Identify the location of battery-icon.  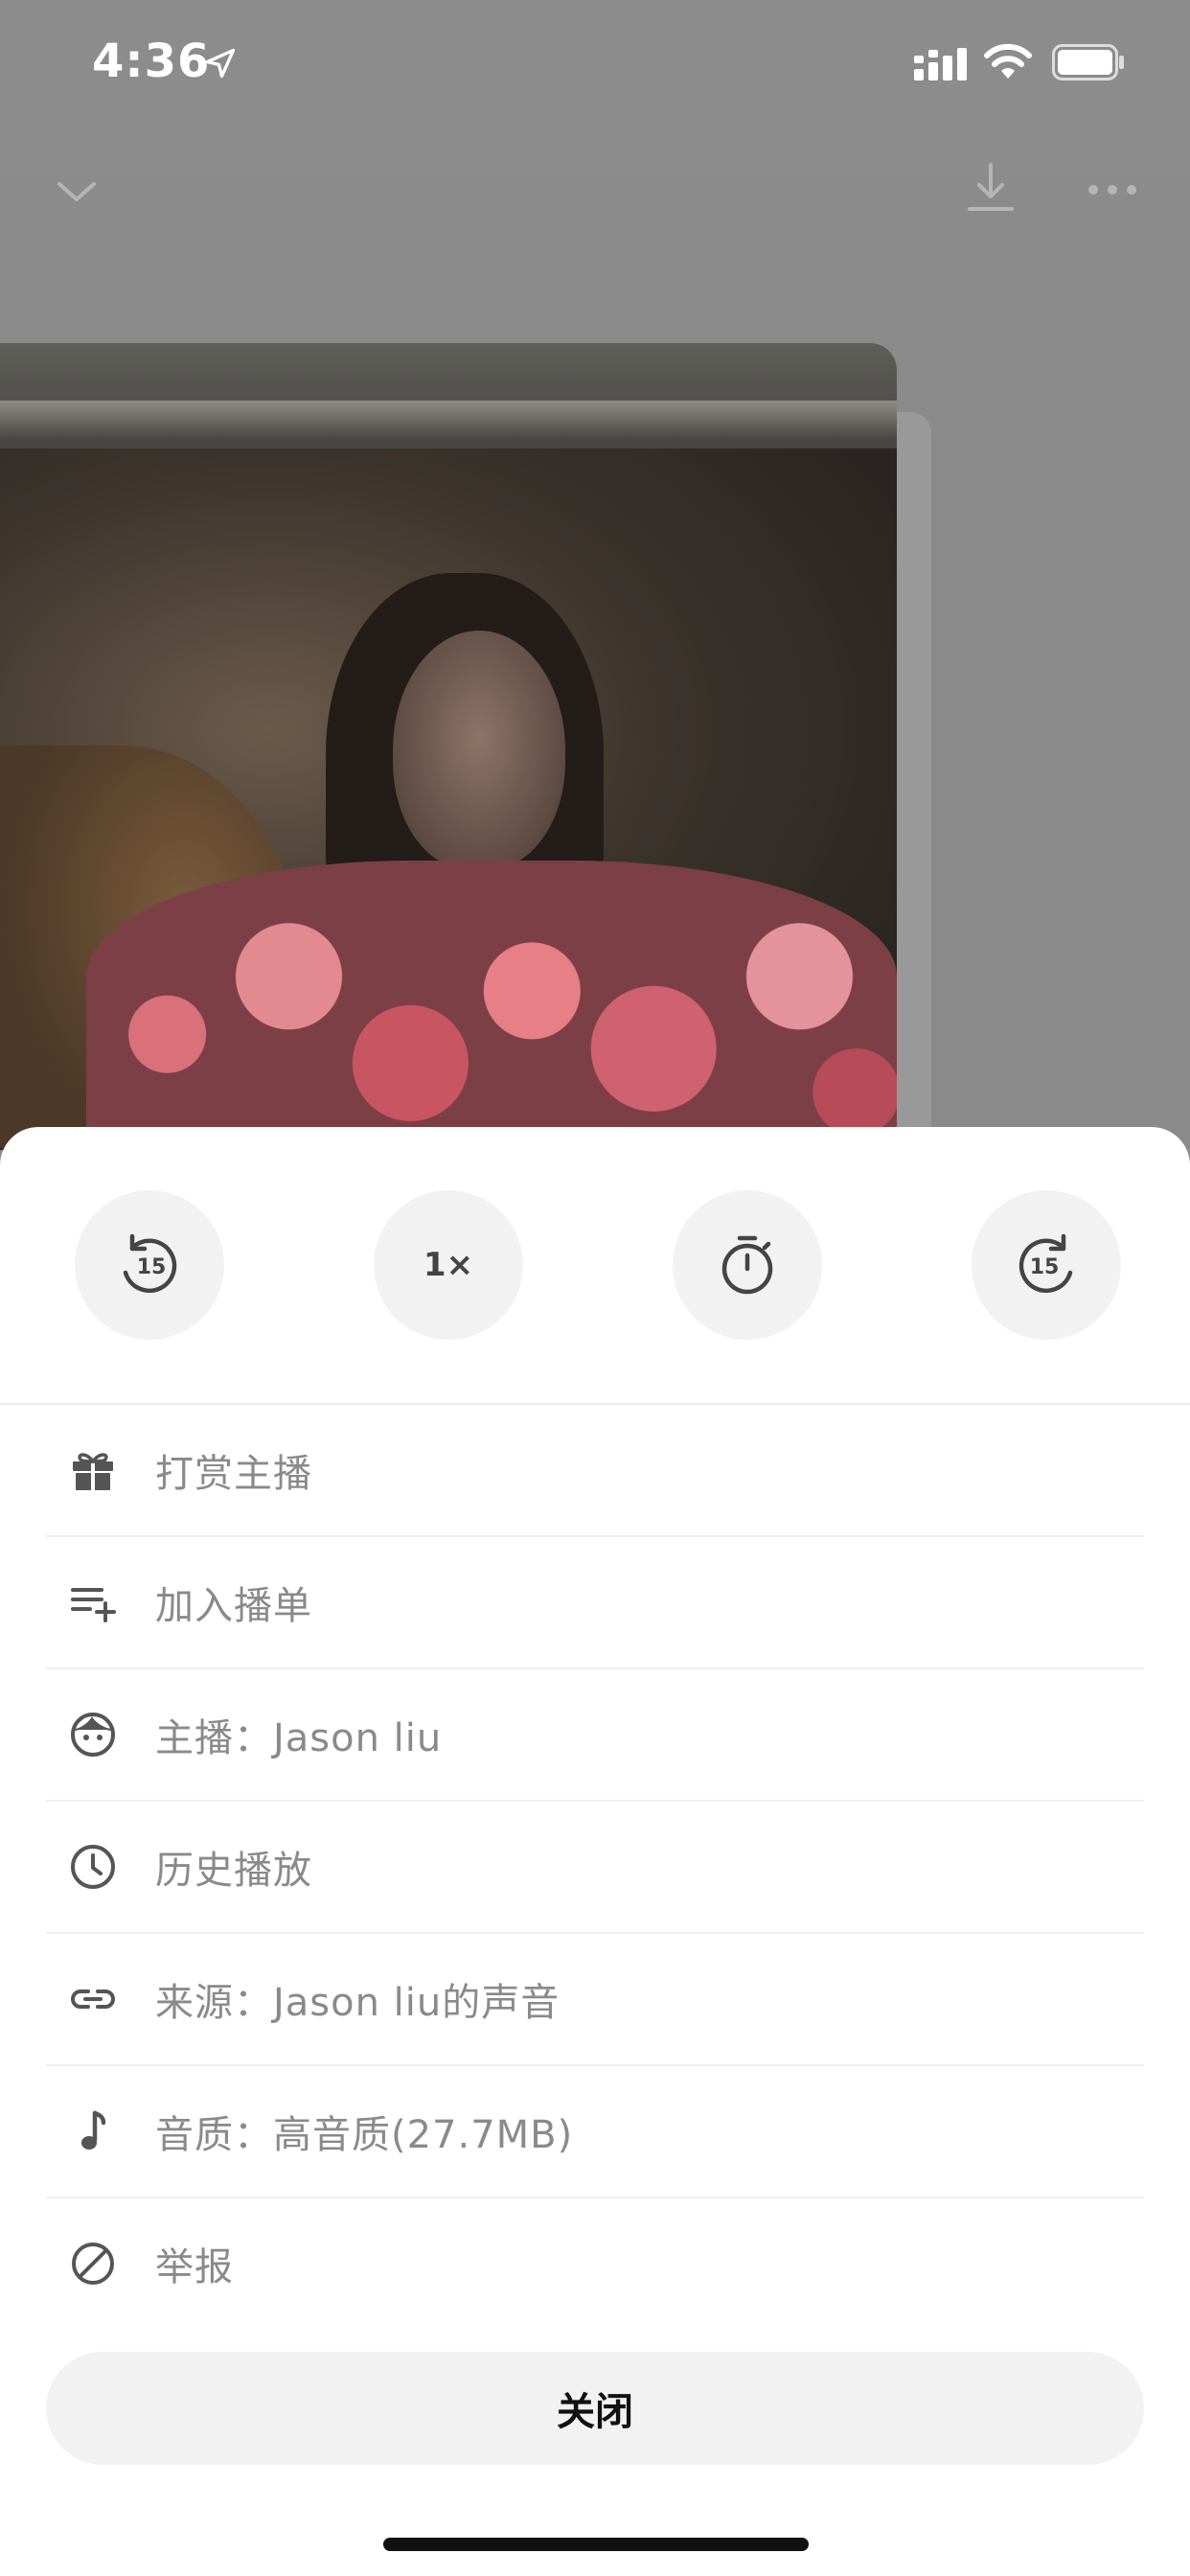
(1088, 62).